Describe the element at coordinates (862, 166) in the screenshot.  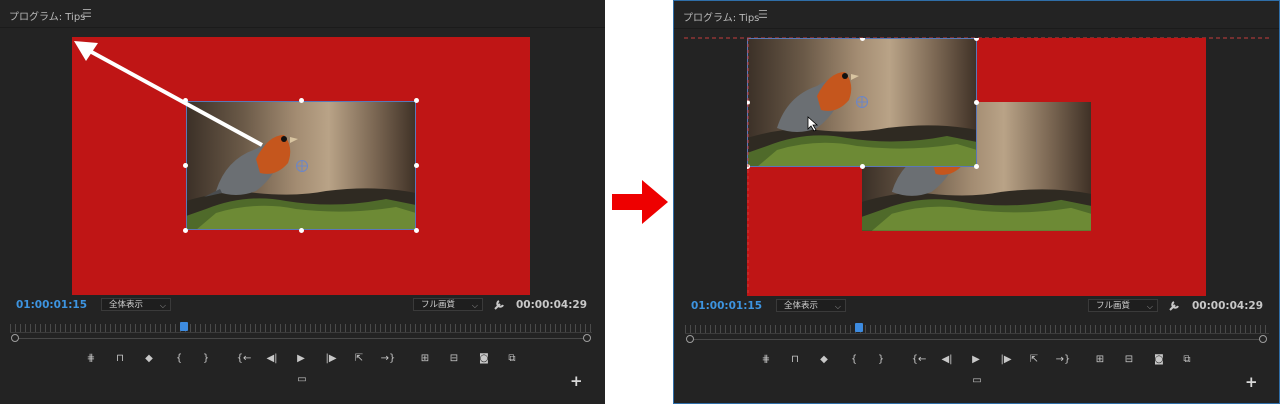
I see `transform-handle-bottom` at that location.